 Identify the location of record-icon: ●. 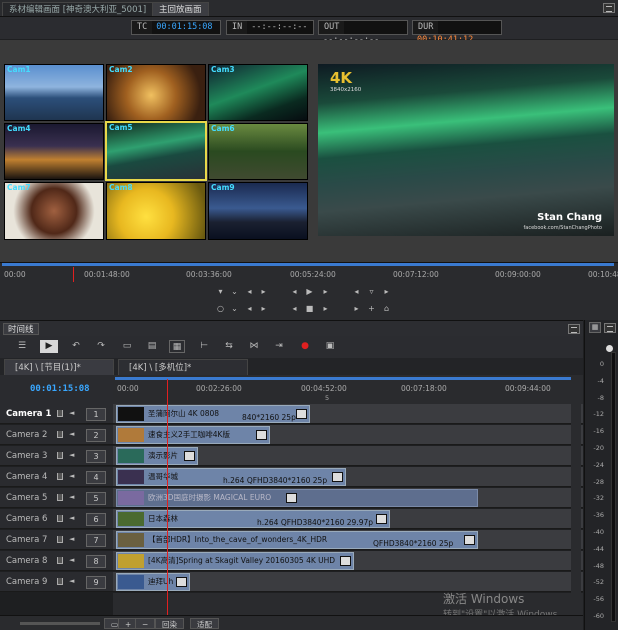
(305, 346).